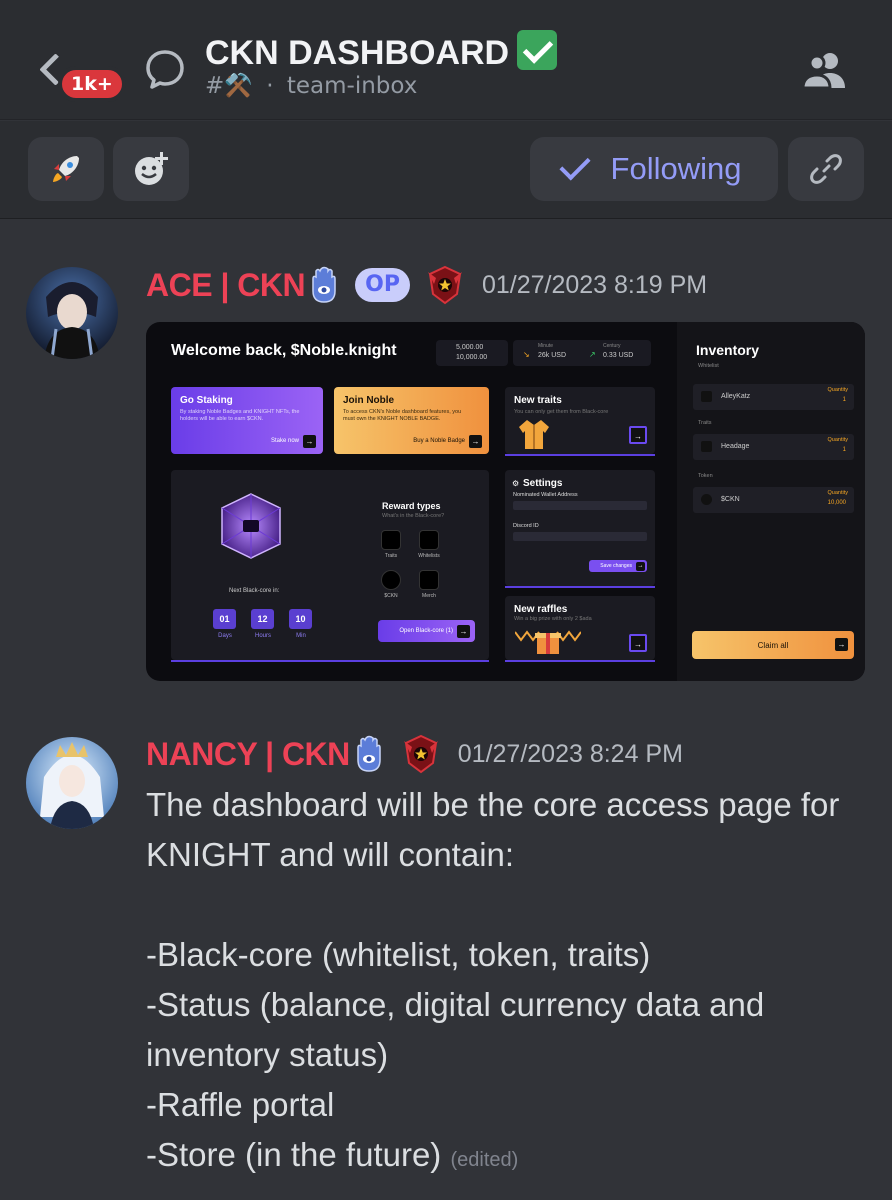 The height and width of the screenshot is (1200, 892). What do you see at coordinates (538, 400) in the screenshot?
I see `card-title: New traits` at bounding box center [538, 400].